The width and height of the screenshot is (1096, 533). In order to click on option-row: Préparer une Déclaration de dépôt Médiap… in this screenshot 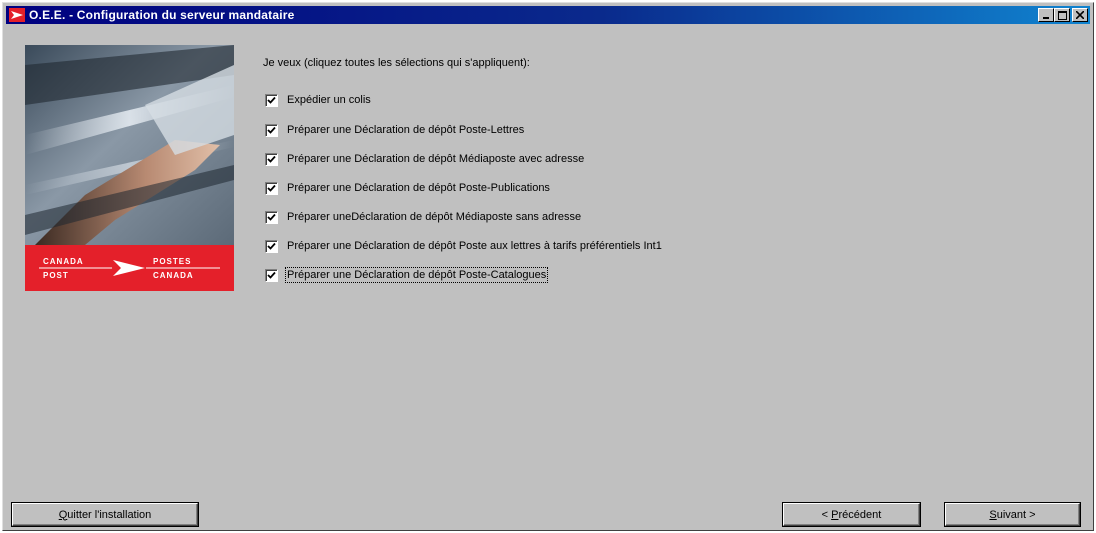, I will do `click(424, 159)`.